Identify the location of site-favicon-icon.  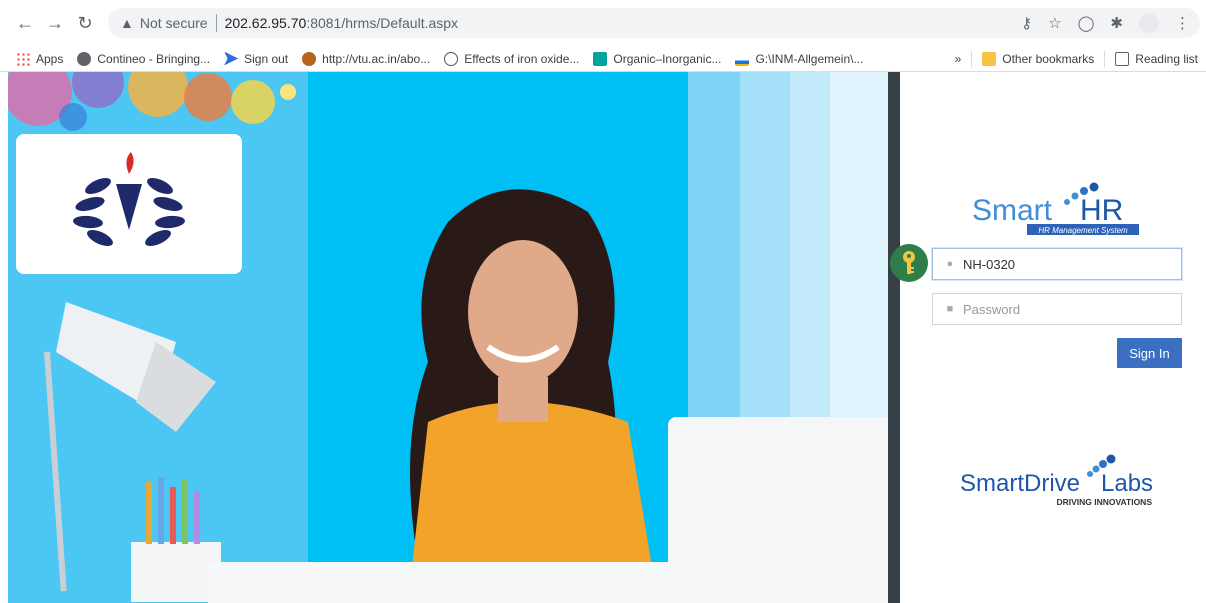
(309, 58).